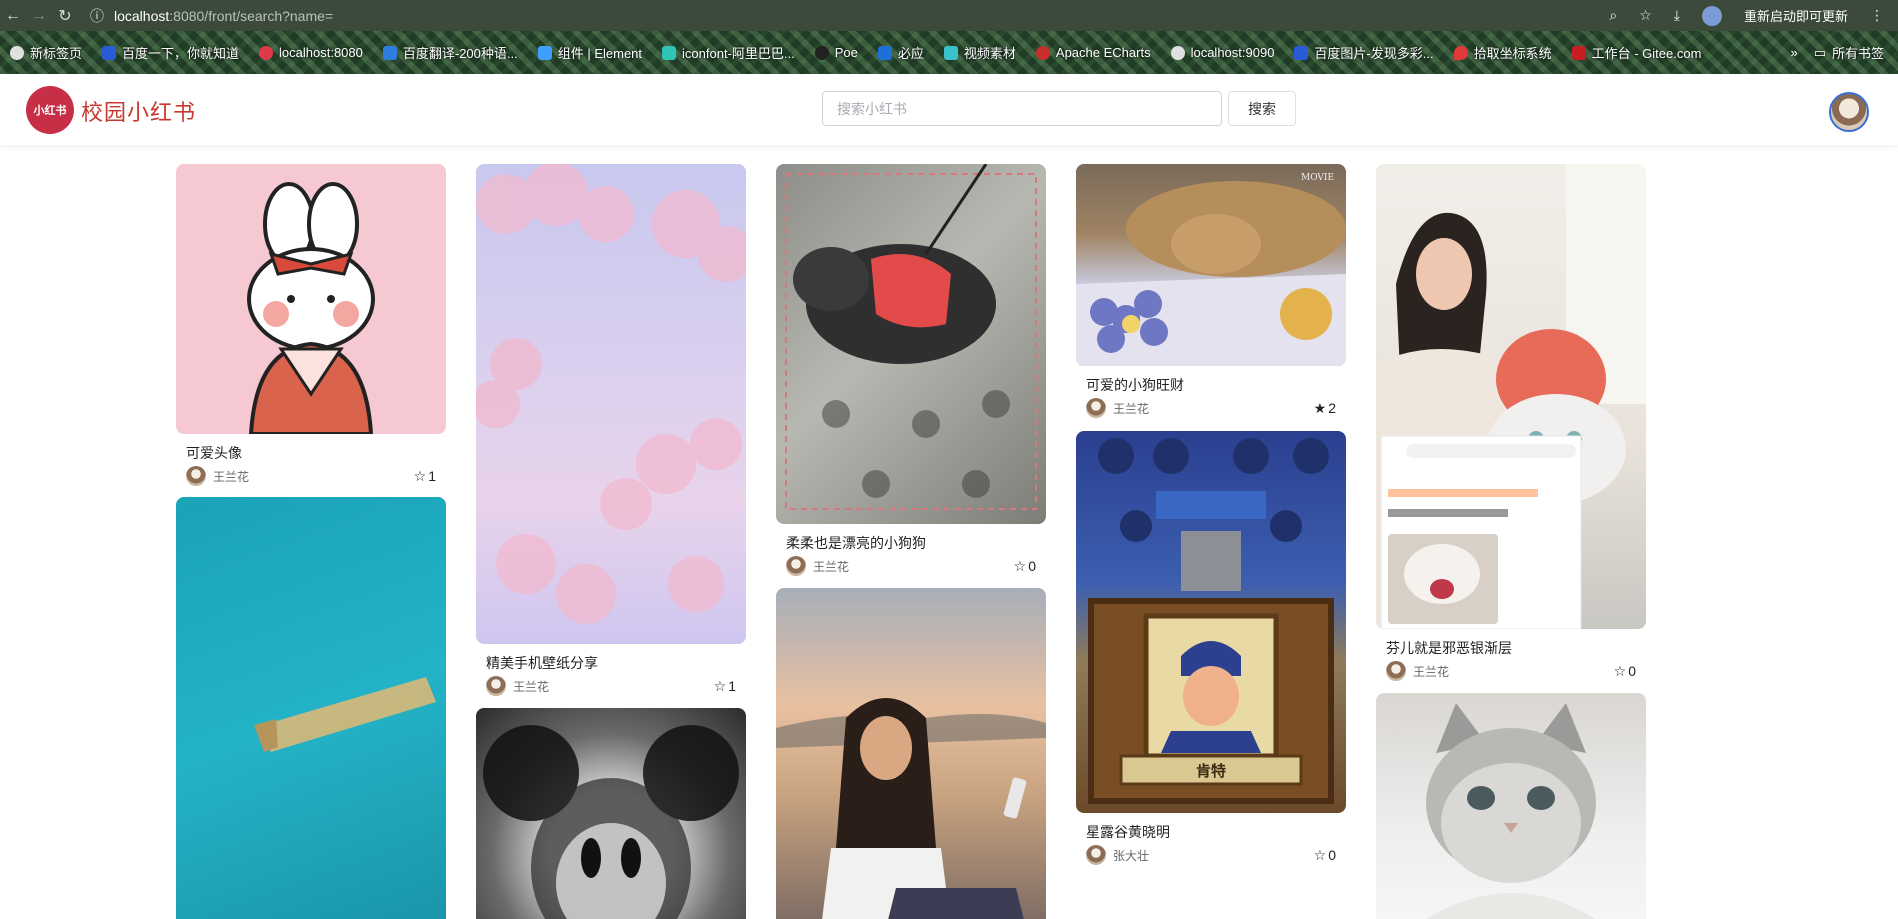 This screenshot has width=1898, height=919. I want to click on post-card: 精美手机壁纸分享 王兰花 ☆ 1, so click(611, 430).